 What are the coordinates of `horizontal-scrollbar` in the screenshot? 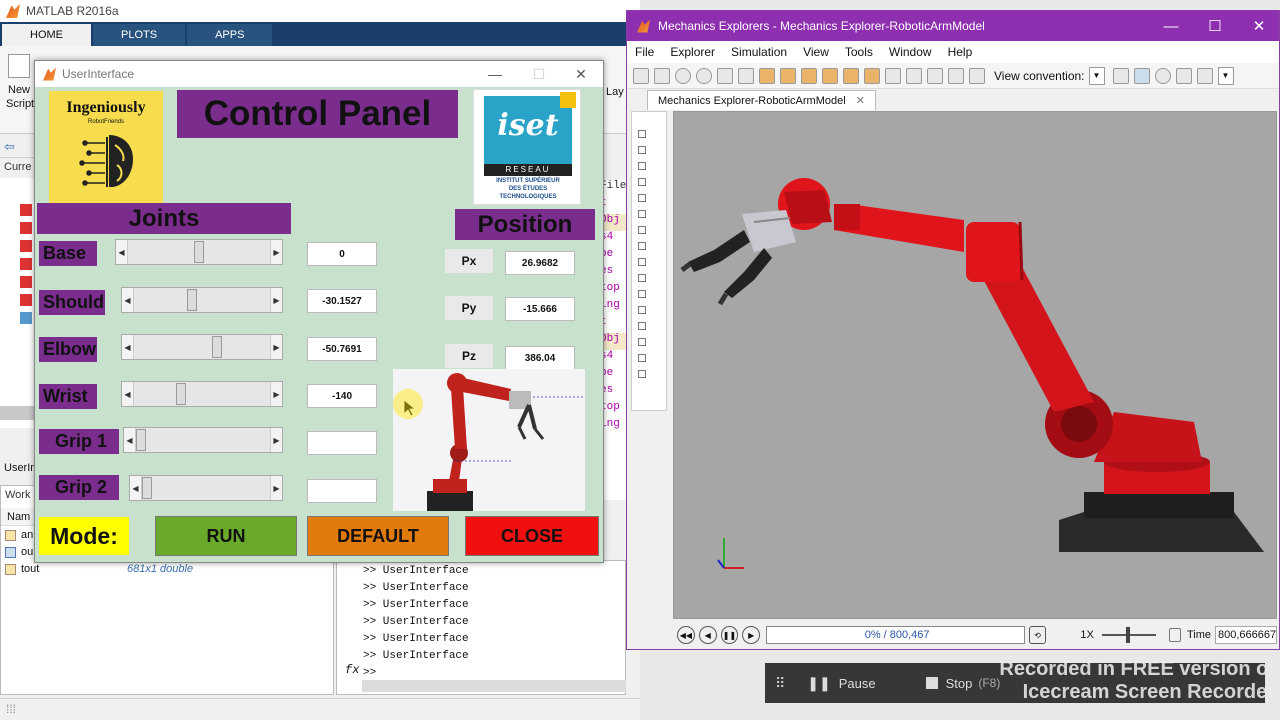 It's located at (494, 686).